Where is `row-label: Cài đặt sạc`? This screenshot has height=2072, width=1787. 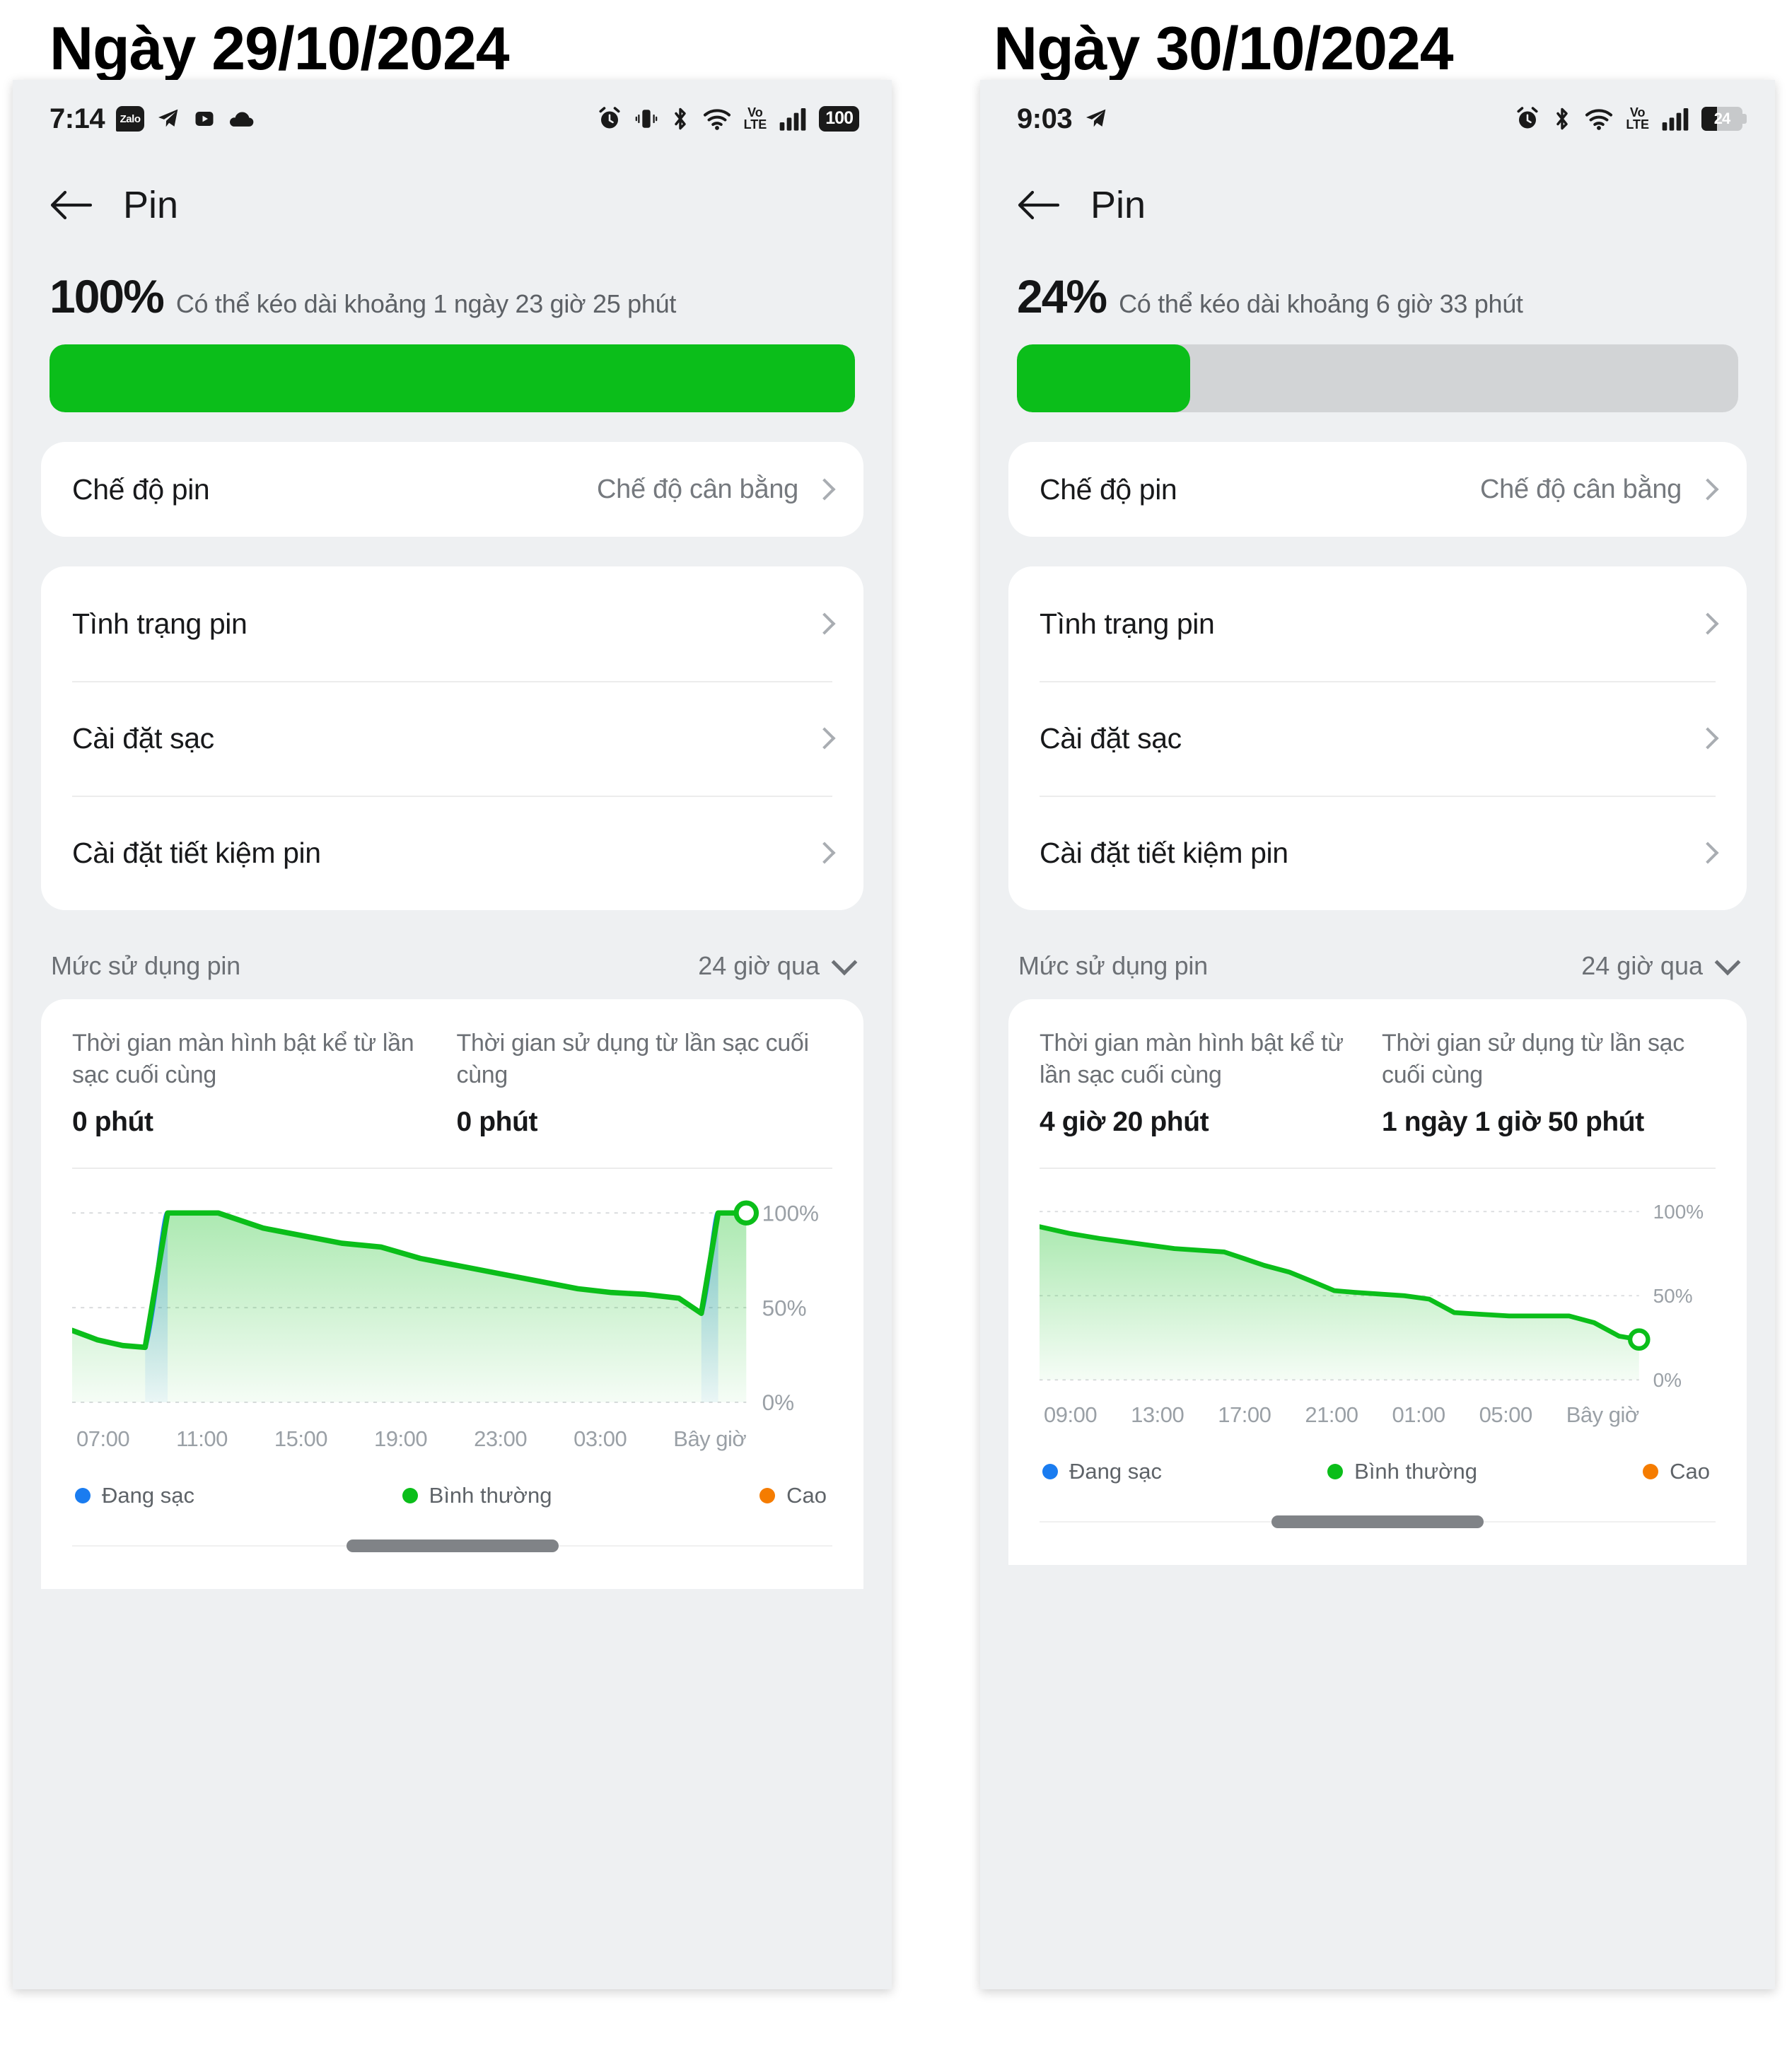 row-label: Cài đặt sạc is located at coordinates (143, 738).